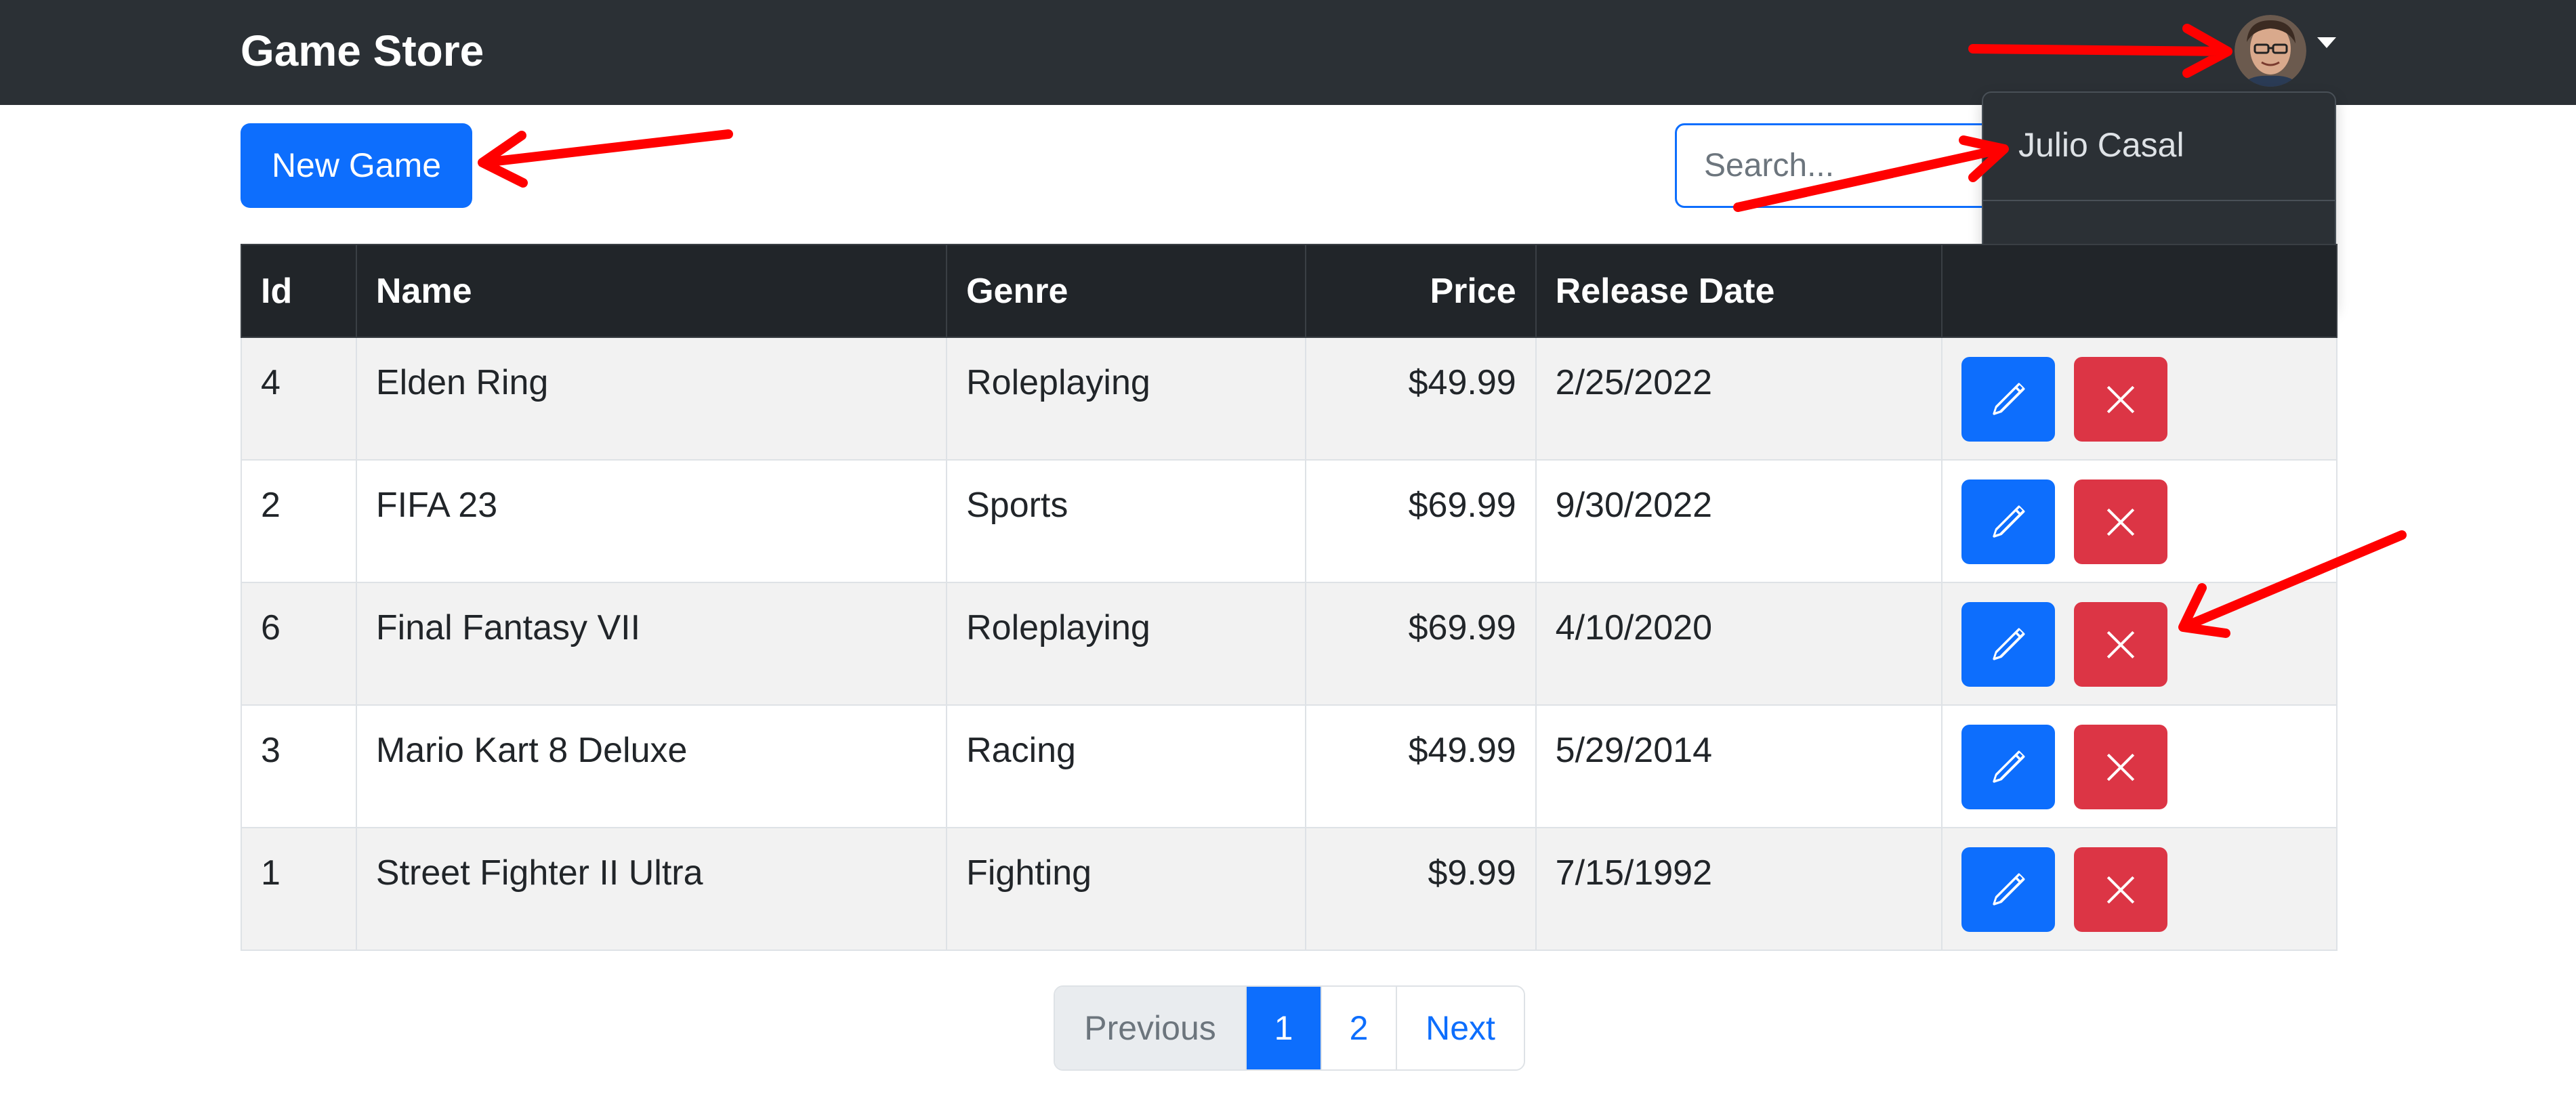  What do you see at coordinates (299, 889) in the screenshot?
I see `cell-id: 1` at bounding box center [299, 889].